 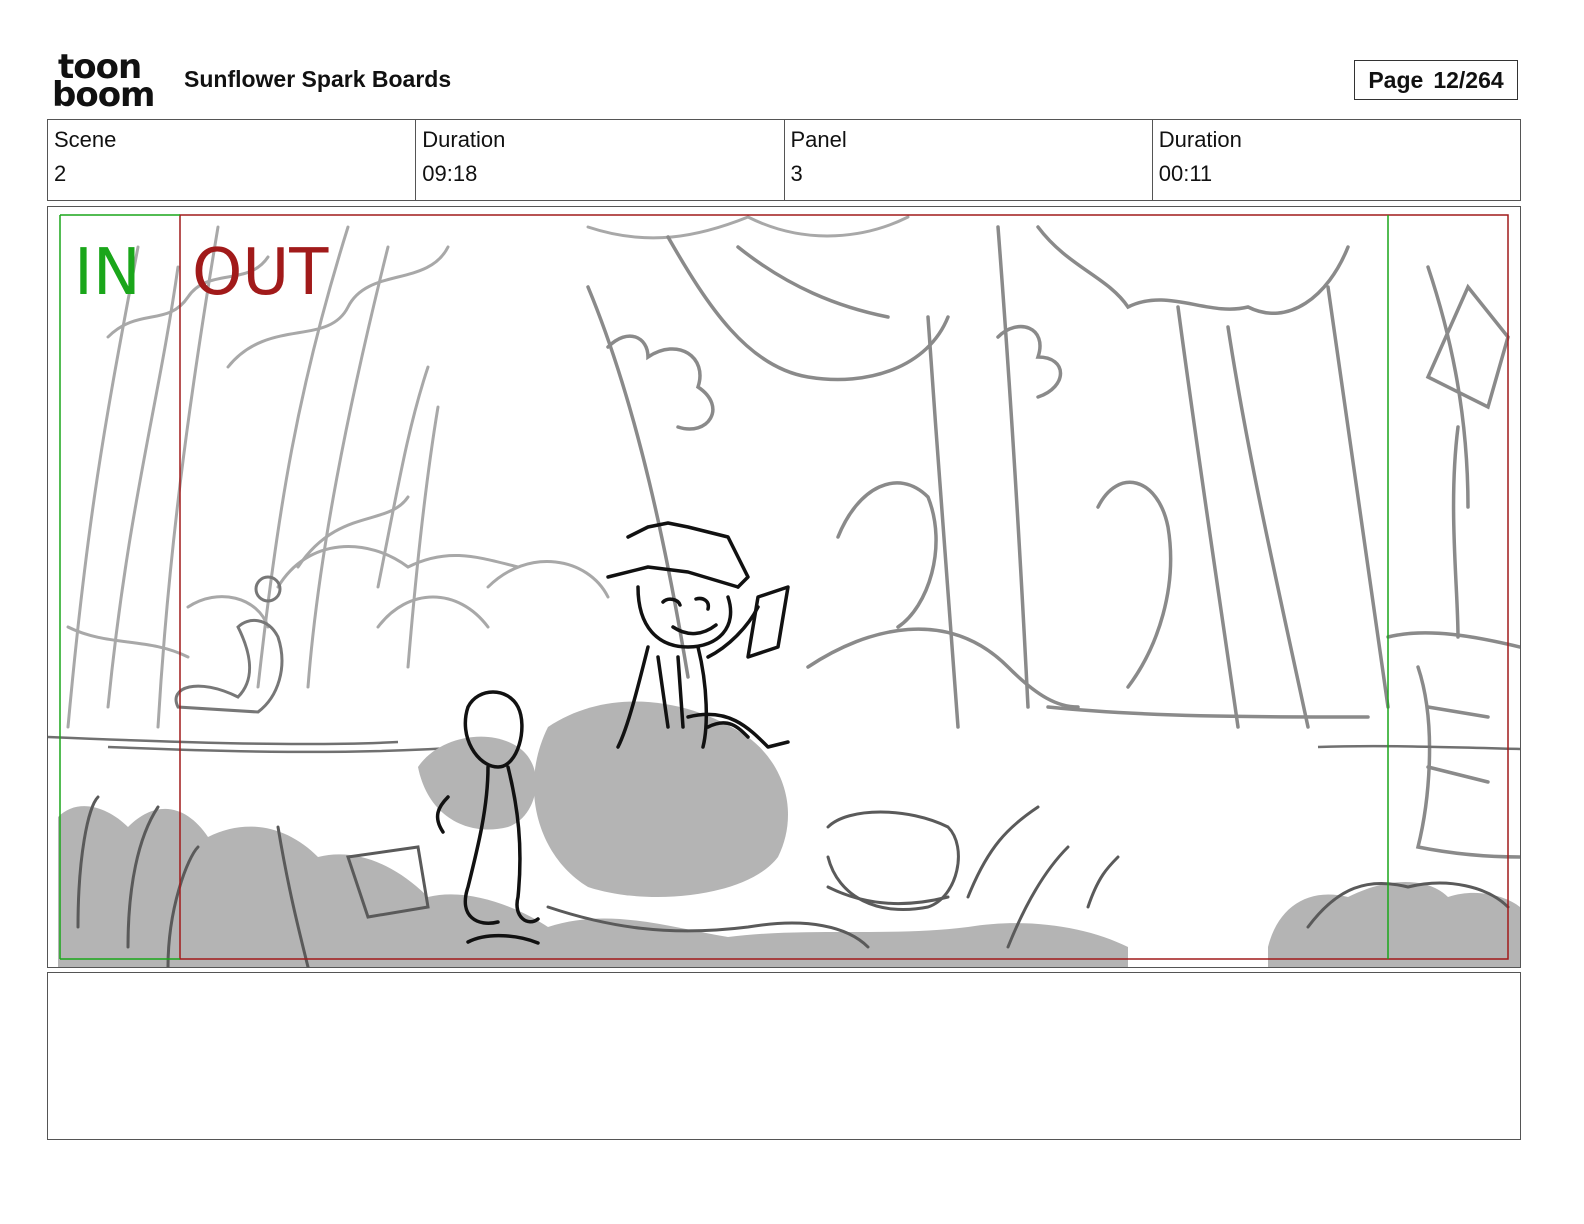 I want to click on toon-boom-logo: toon boom, so click(x=108, y=82).